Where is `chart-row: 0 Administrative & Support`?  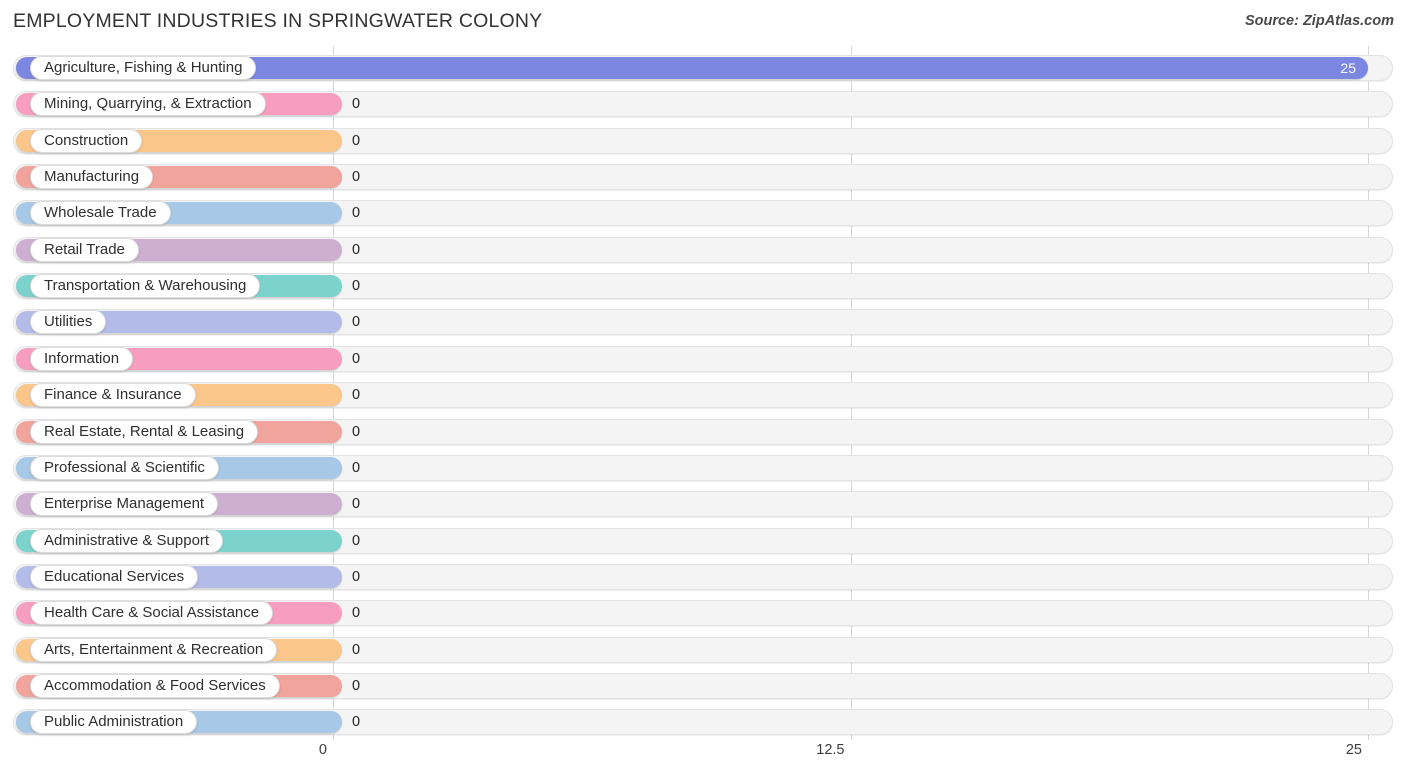
chart-row: 0 Administrative & Support is located at coordinates (703, 541).